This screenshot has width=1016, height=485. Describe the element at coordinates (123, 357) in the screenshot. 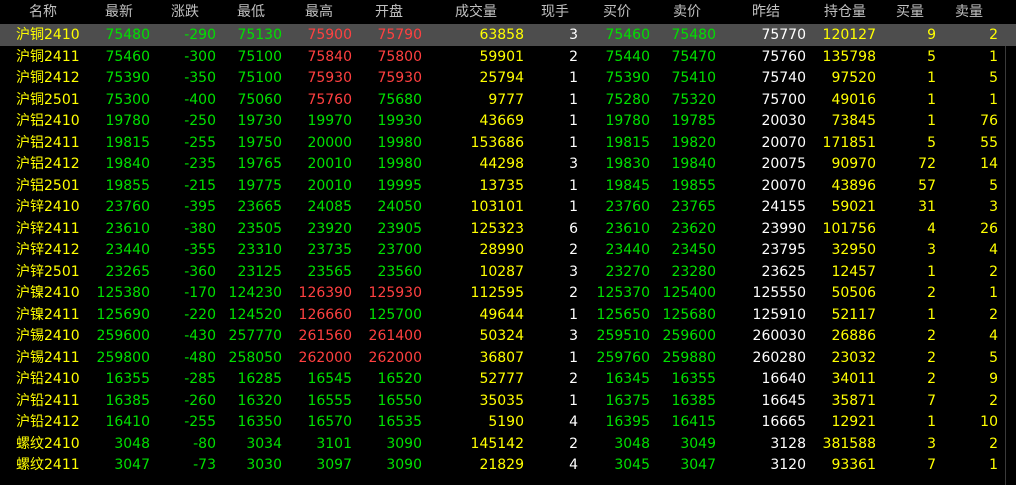

I see `cell-last: 259800` at that location.